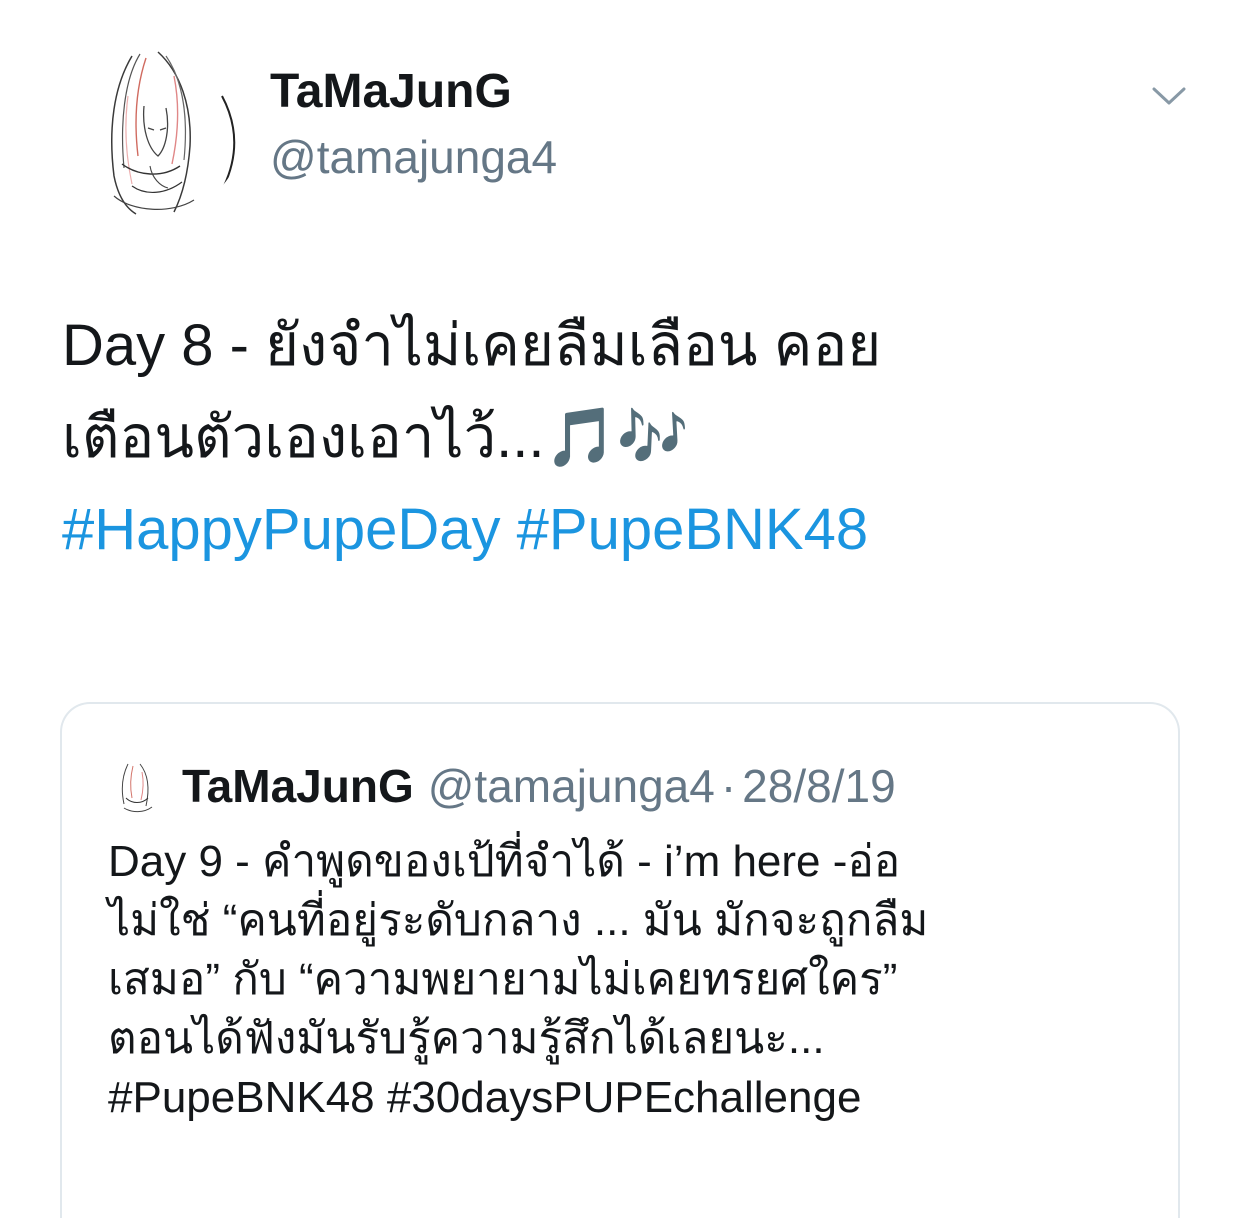 Image resolution: width=1242 pixels, height=1218 pixels. Describe the element at coordinates (281, 529) in the screenshot. I see `hashtag-link: #HappyPupeDay` at that location.